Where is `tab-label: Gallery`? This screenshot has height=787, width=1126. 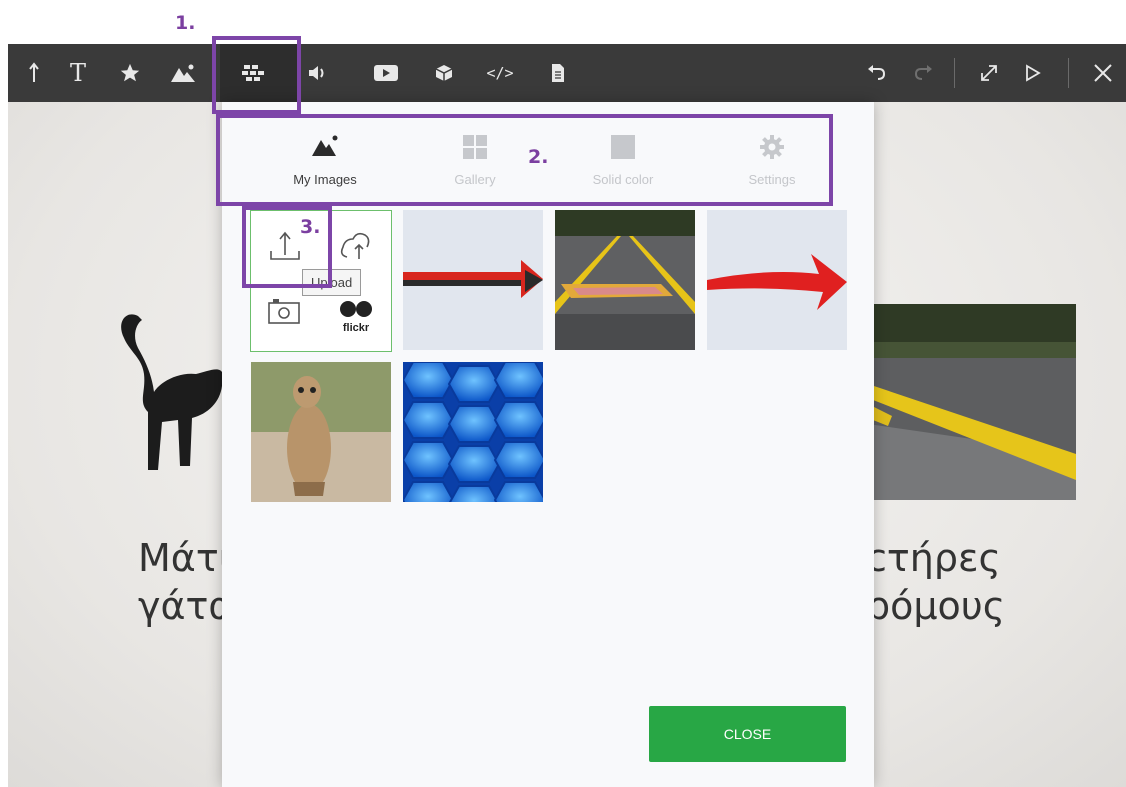
tab-label: Gallery is located at coordinates (475, 179).